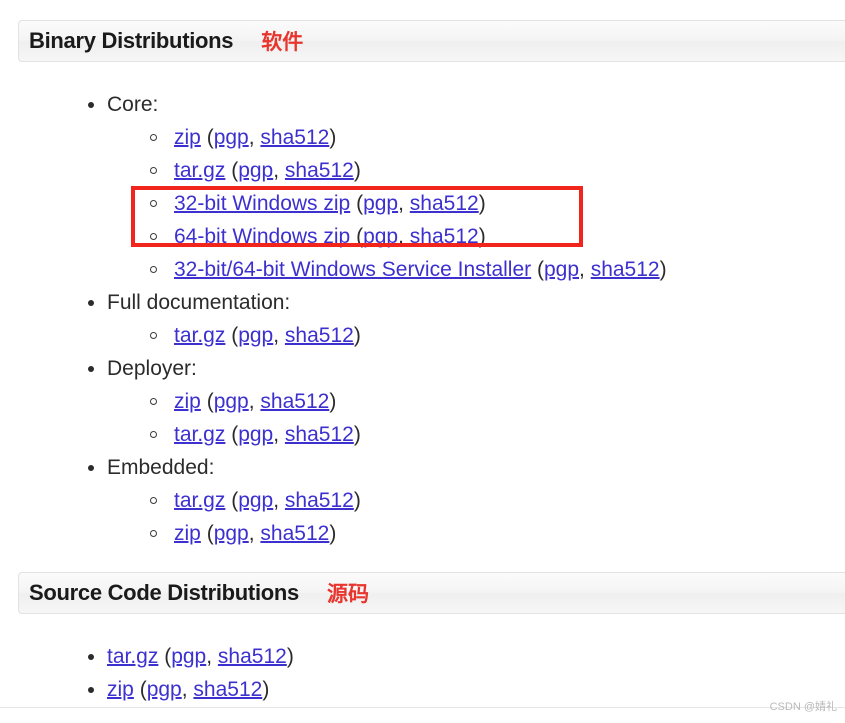  What do you see at coordinates (803, 707) in the screenshot?
I see `watermark-text: CSDN @婧礼` at bounding box center [803, 707].